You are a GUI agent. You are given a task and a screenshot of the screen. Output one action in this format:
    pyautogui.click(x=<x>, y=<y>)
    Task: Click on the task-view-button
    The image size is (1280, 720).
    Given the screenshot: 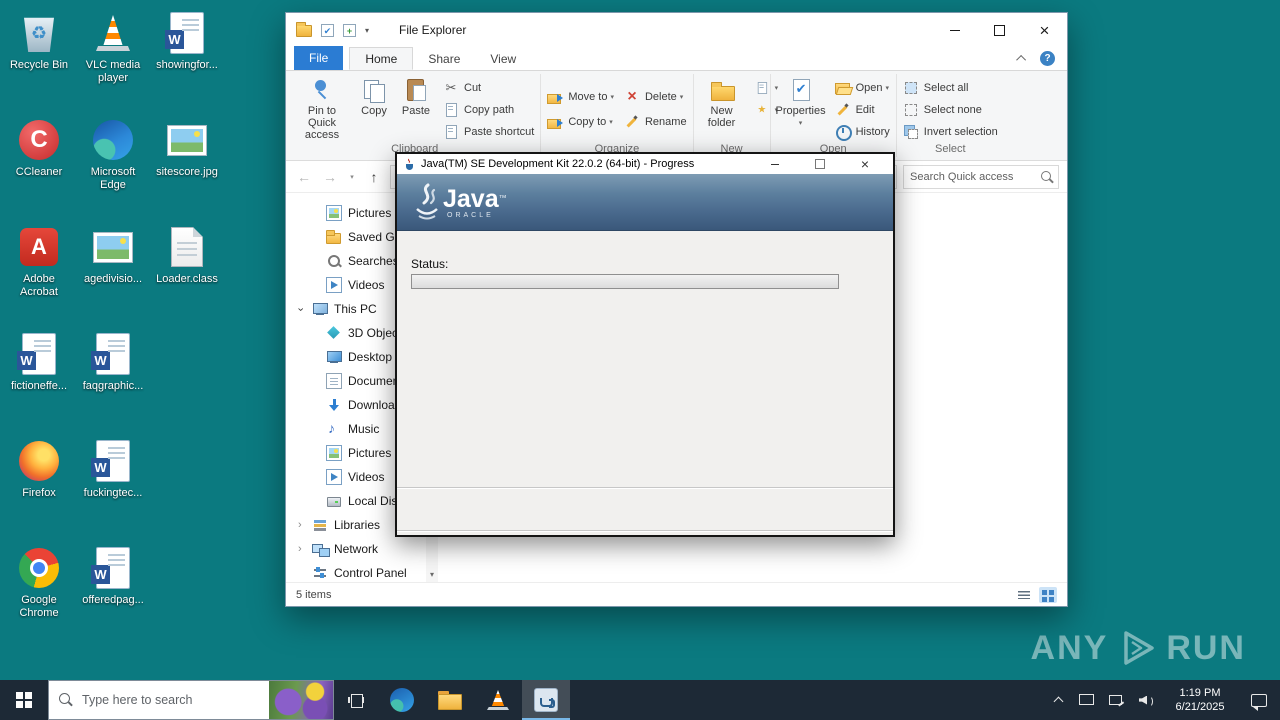 What is the action you would take?
    pyautogui.click(x=356, y=700)
    